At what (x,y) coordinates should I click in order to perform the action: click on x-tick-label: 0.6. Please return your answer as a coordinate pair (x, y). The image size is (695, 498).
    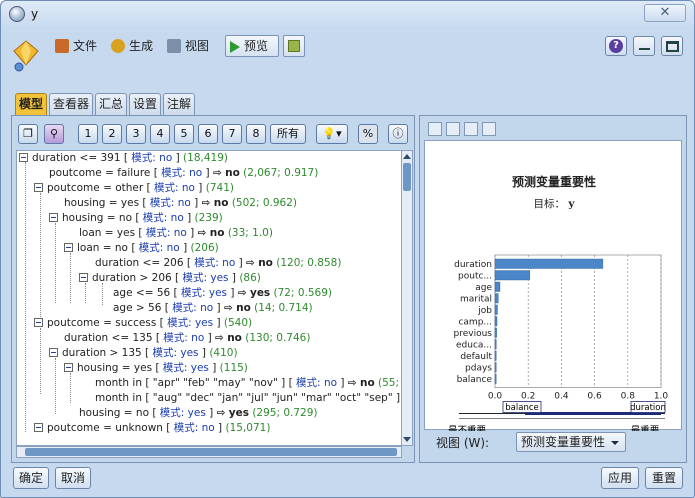
    Looking at the image, I should click on (594, 397).